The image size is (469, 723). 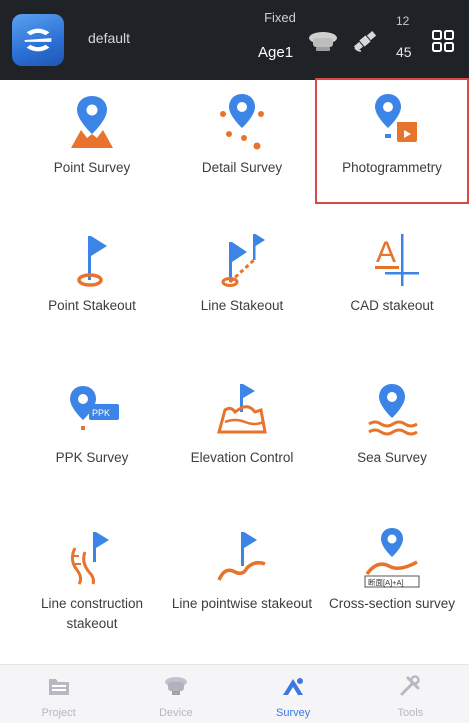 I want to click on device-icon, so click(x=175, y=686).